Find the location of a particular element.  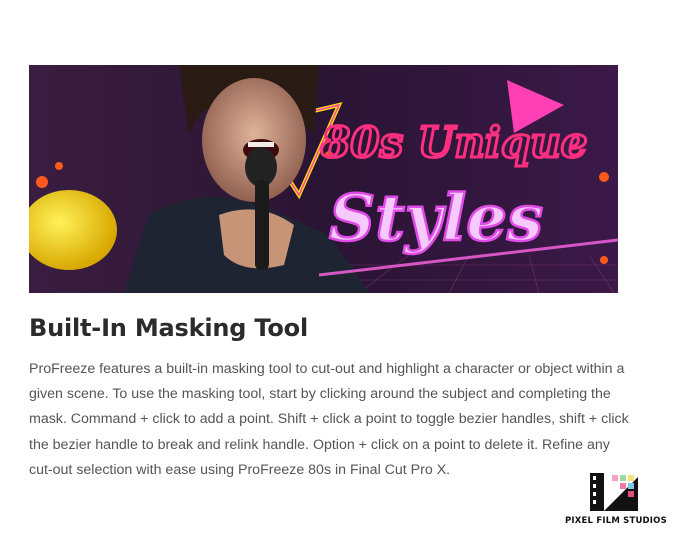

hero-text-line2: Styles is located at coordinates (436, 218).